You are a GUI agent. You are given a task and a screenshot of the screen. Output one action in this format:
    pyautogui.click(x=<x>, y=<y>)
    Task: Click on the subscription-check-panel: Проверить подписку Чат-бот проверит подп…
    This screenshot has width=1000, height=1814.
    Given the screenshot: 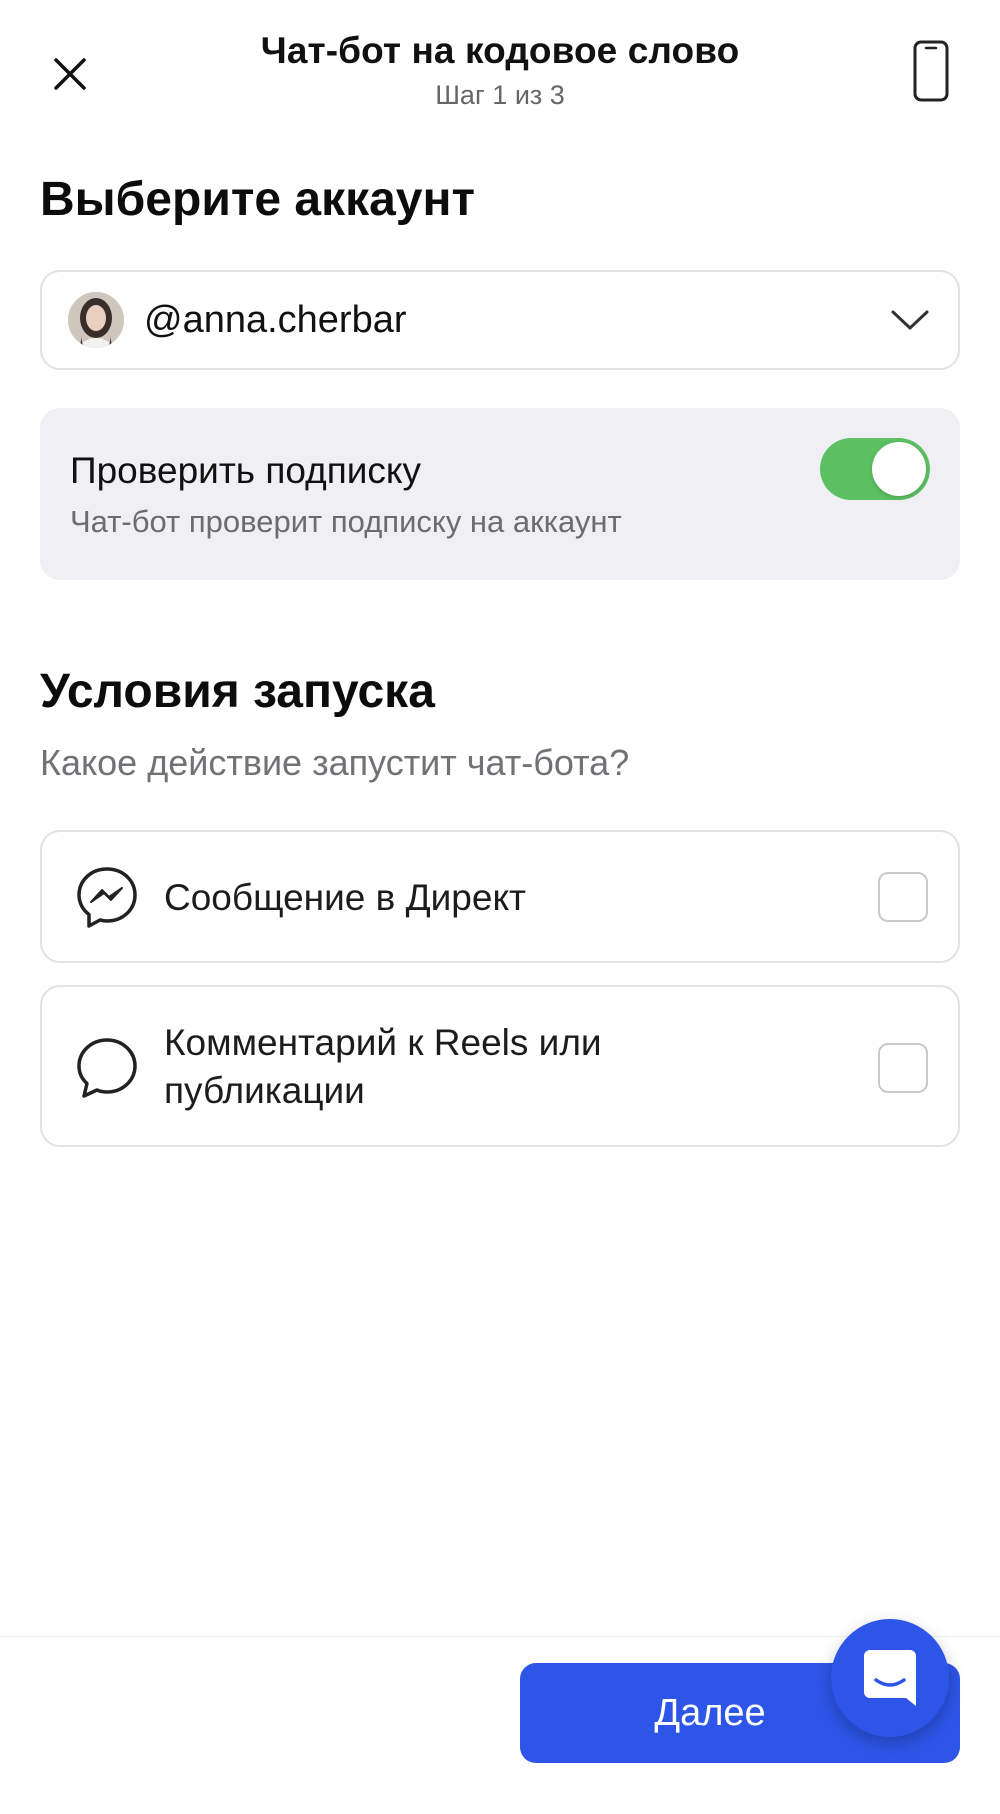 What is the action you would take?
    pyautogui.click(x=500, y=494)
    